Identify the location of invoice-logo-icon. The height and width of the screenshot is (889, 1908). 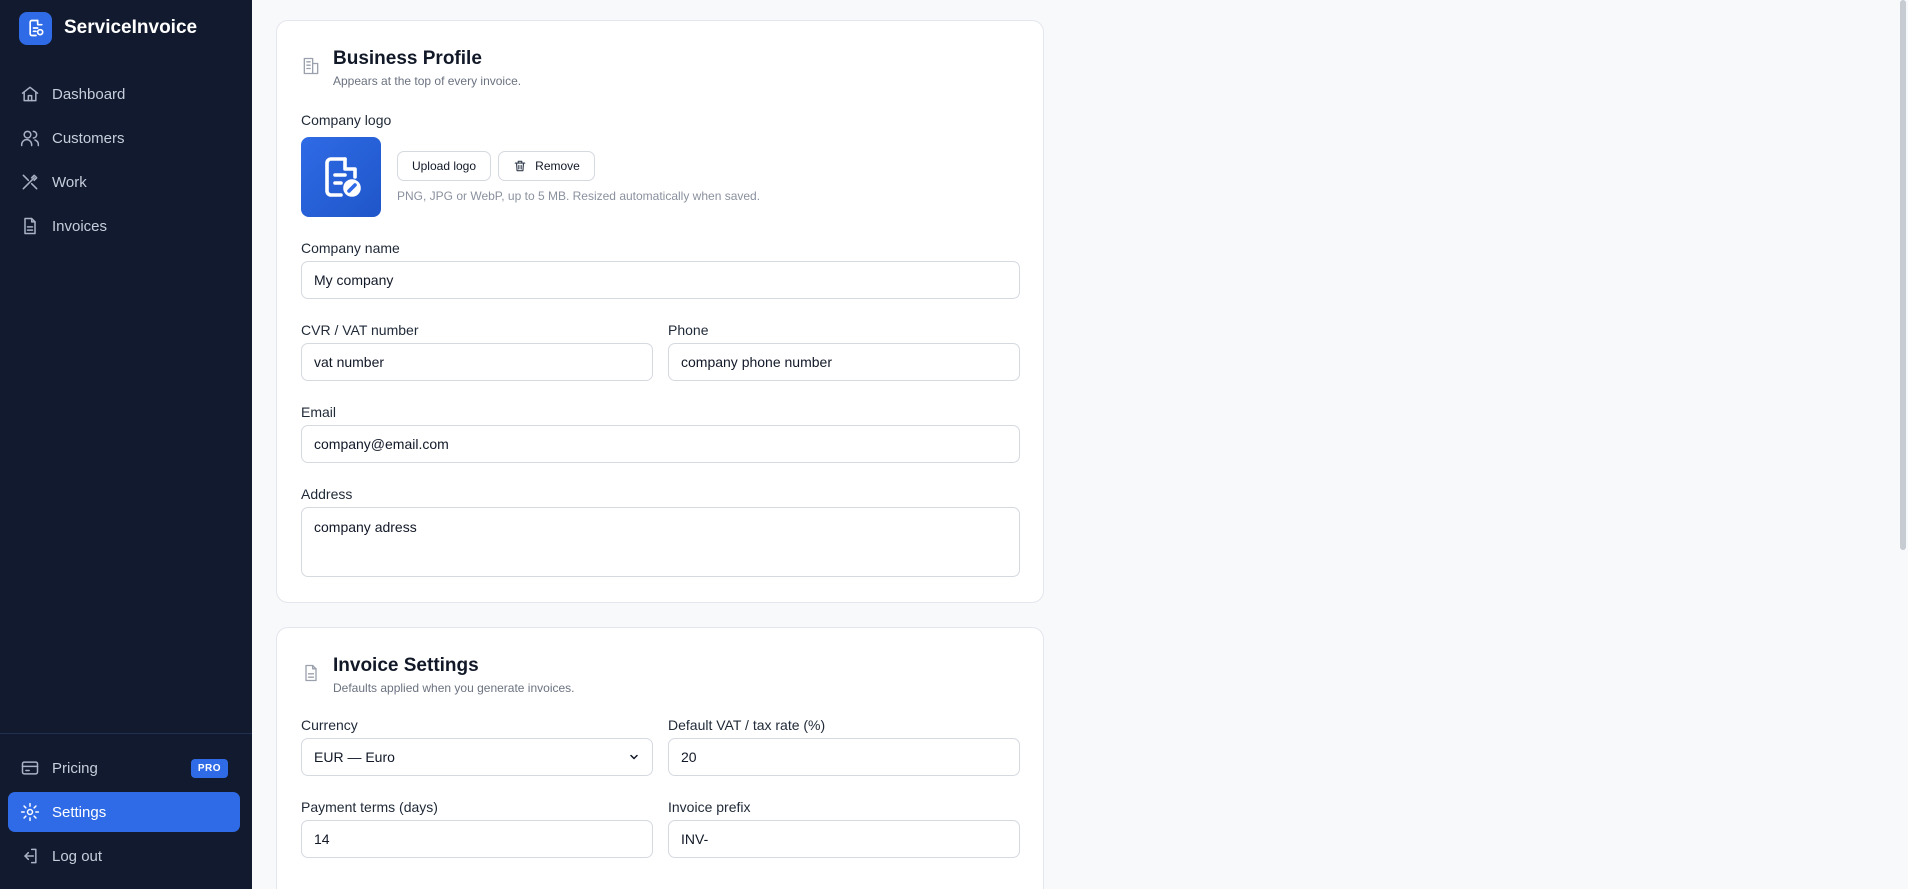
(343, 177).